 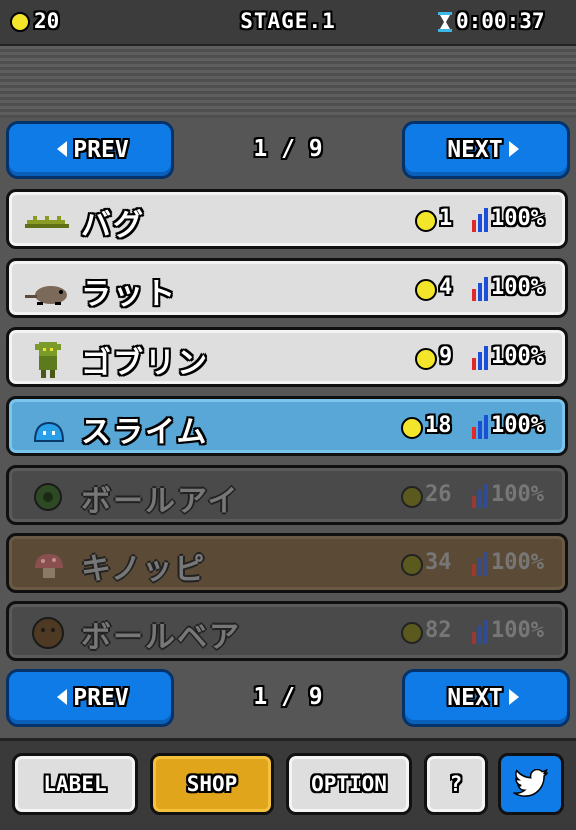 I want to click on next-page-button-bottom: NEXT, so click(x=486, y=698).